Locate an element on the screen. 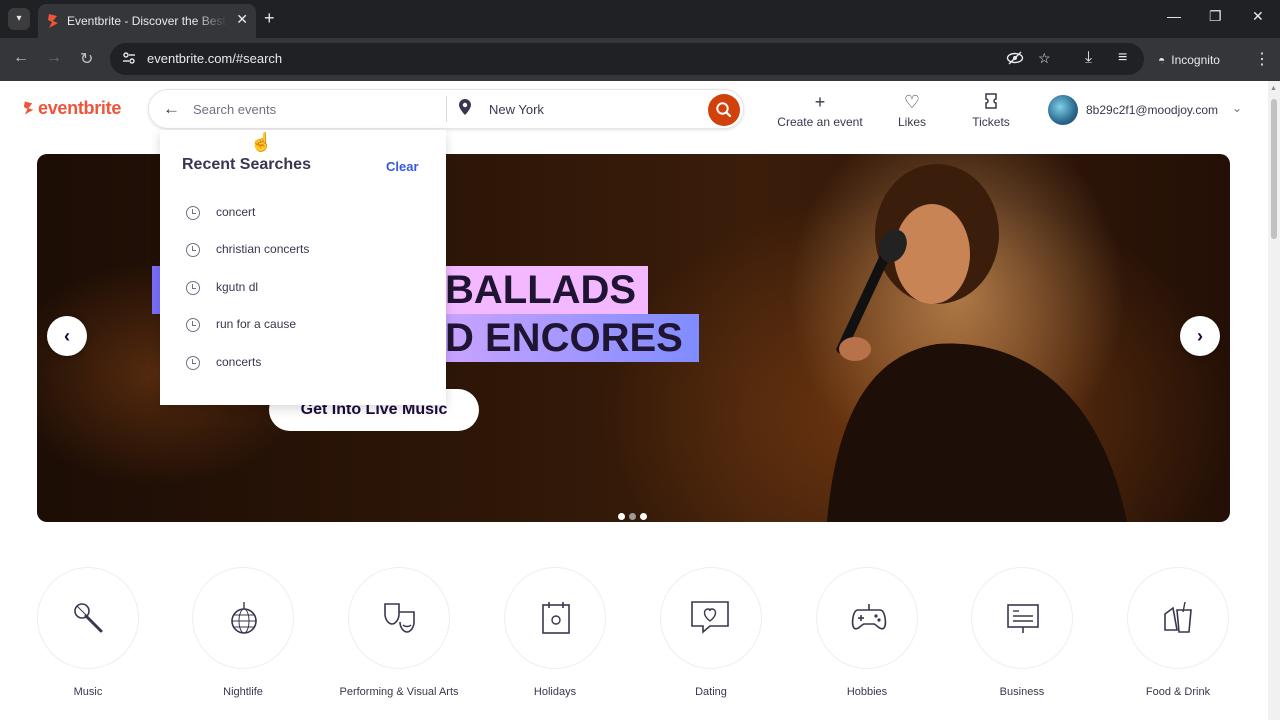 Image resolution: width=1280 pixels, height=720 pixels. recent-search-label: concert is located at coordinates (236, 212).